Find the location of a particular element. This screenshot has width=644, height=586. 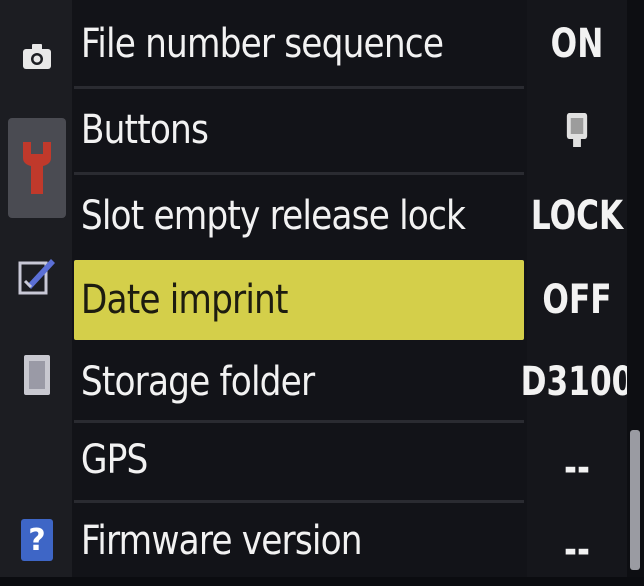

menu-item-label: Slot empty release lock is located at coordinates (273, 216).